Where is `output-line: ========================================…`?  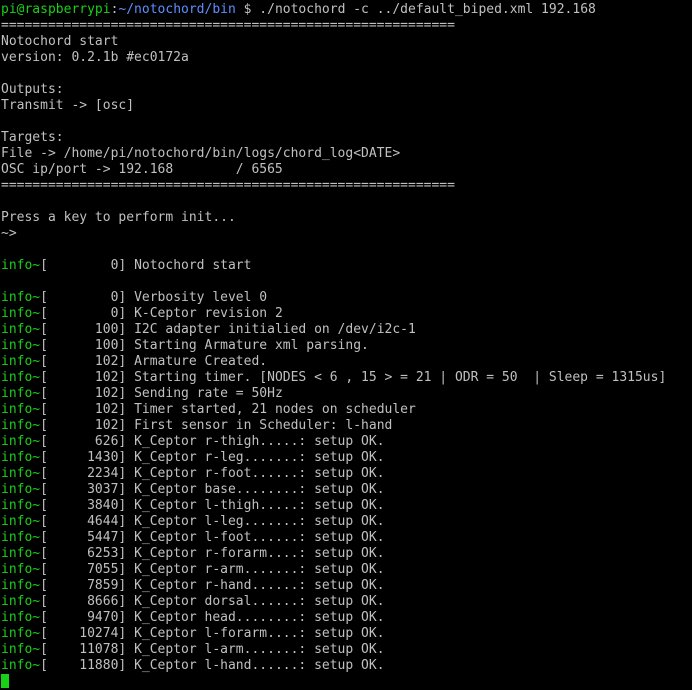
output-line: ========================================… is located at coordinates (228, 25).